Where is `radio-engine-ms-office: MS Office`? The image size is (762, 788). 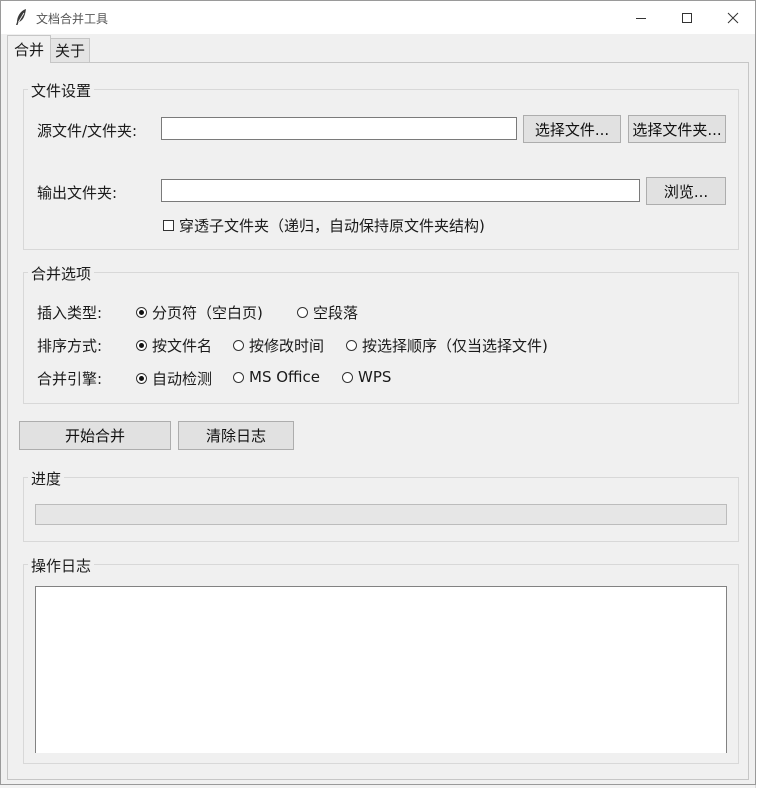
radio-engine-ms-office: MS Office is located at coordinates (276, 377).